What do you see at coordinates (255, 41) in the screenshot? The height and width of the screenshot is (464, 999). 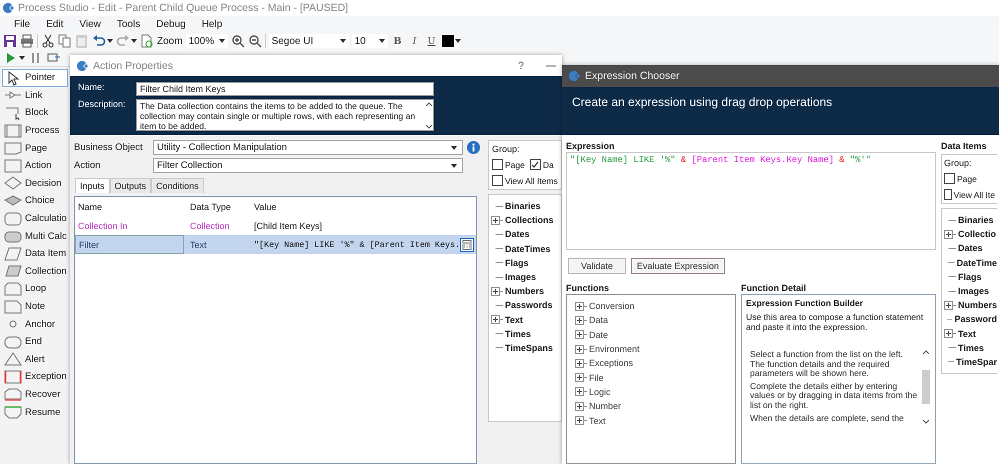 I see `zoom-out-icon` at bounding box center [255, 41].